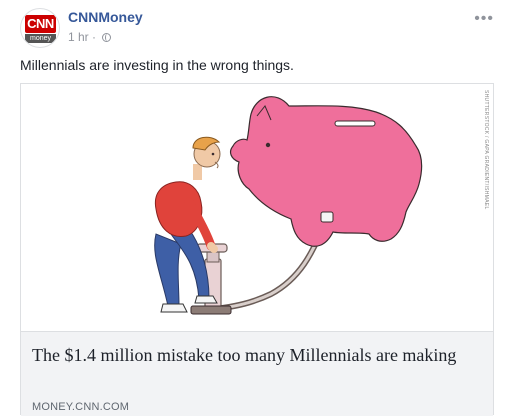  I want to click on link-domain: MONEY.CNN.COM, so click(81, 407).